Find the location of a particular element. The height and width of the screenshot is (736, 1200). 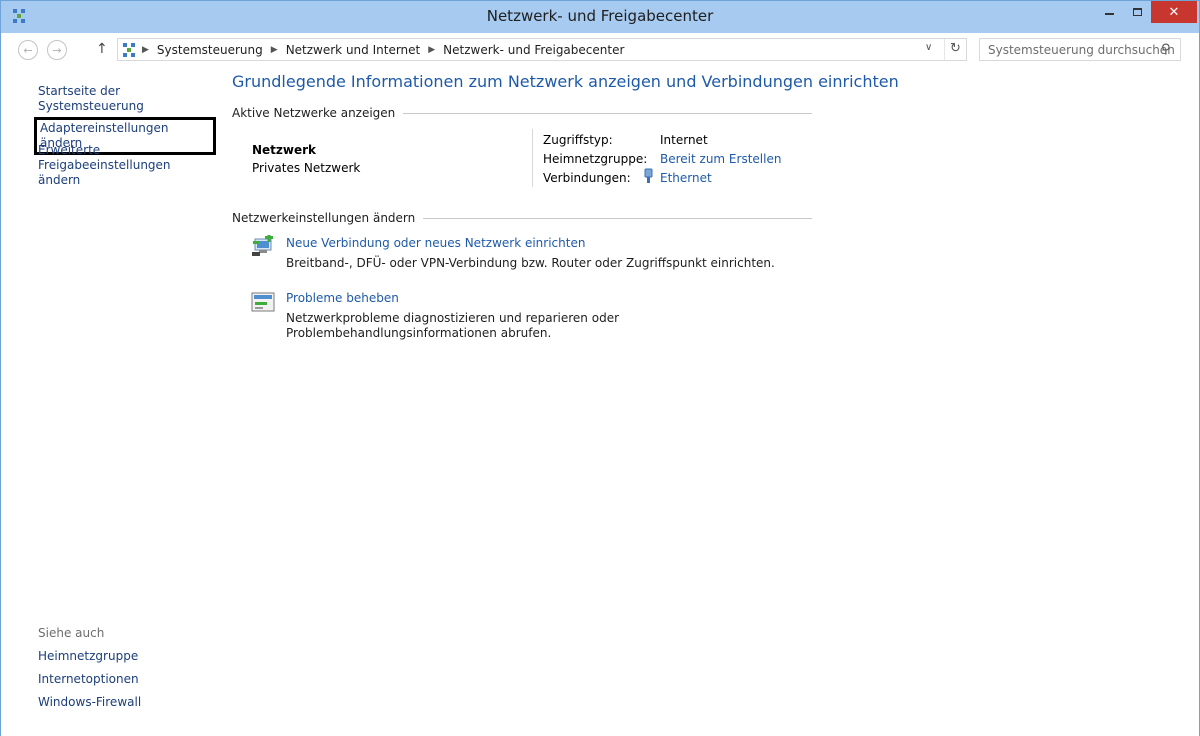

network-type: Privates Netzwerk is located at coordinates (306, 168).